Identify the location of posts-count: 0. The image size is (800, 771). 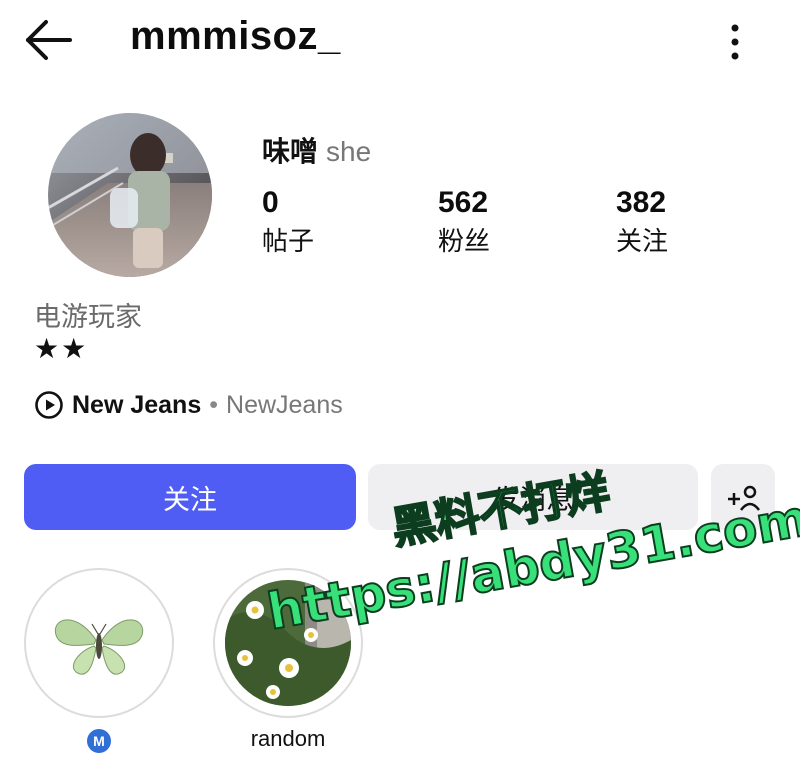
(270, 202).